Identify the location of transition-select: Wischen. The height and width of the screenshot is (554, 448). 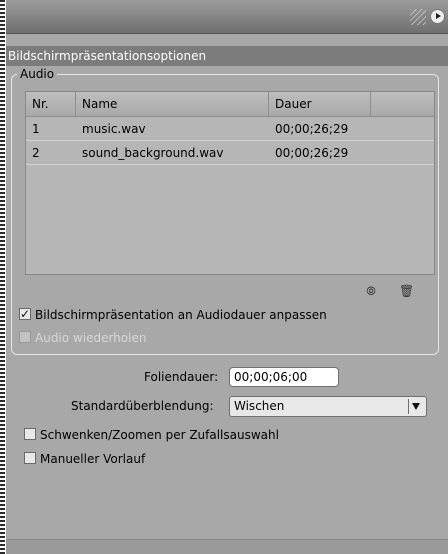
(328, 406).